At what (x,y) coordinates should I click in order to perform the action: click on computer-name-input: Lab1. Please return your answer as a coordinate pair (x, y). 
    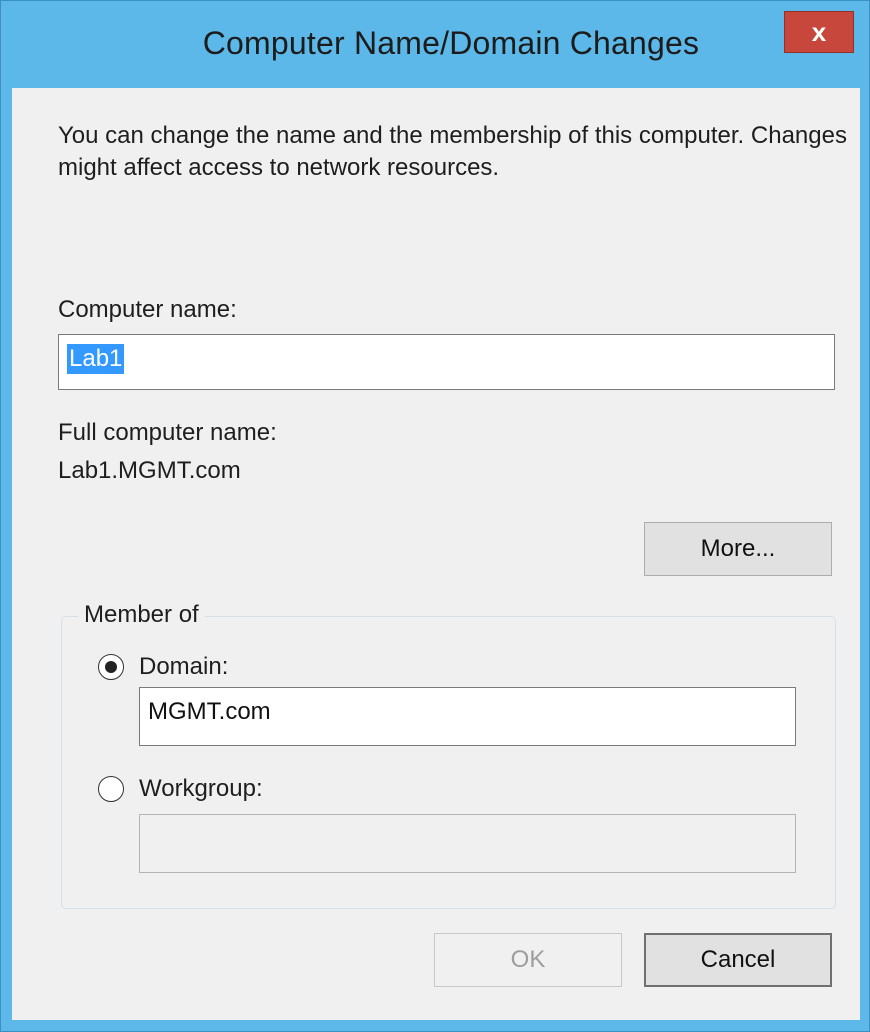
    Looking at the image, I should click on (446, 362).